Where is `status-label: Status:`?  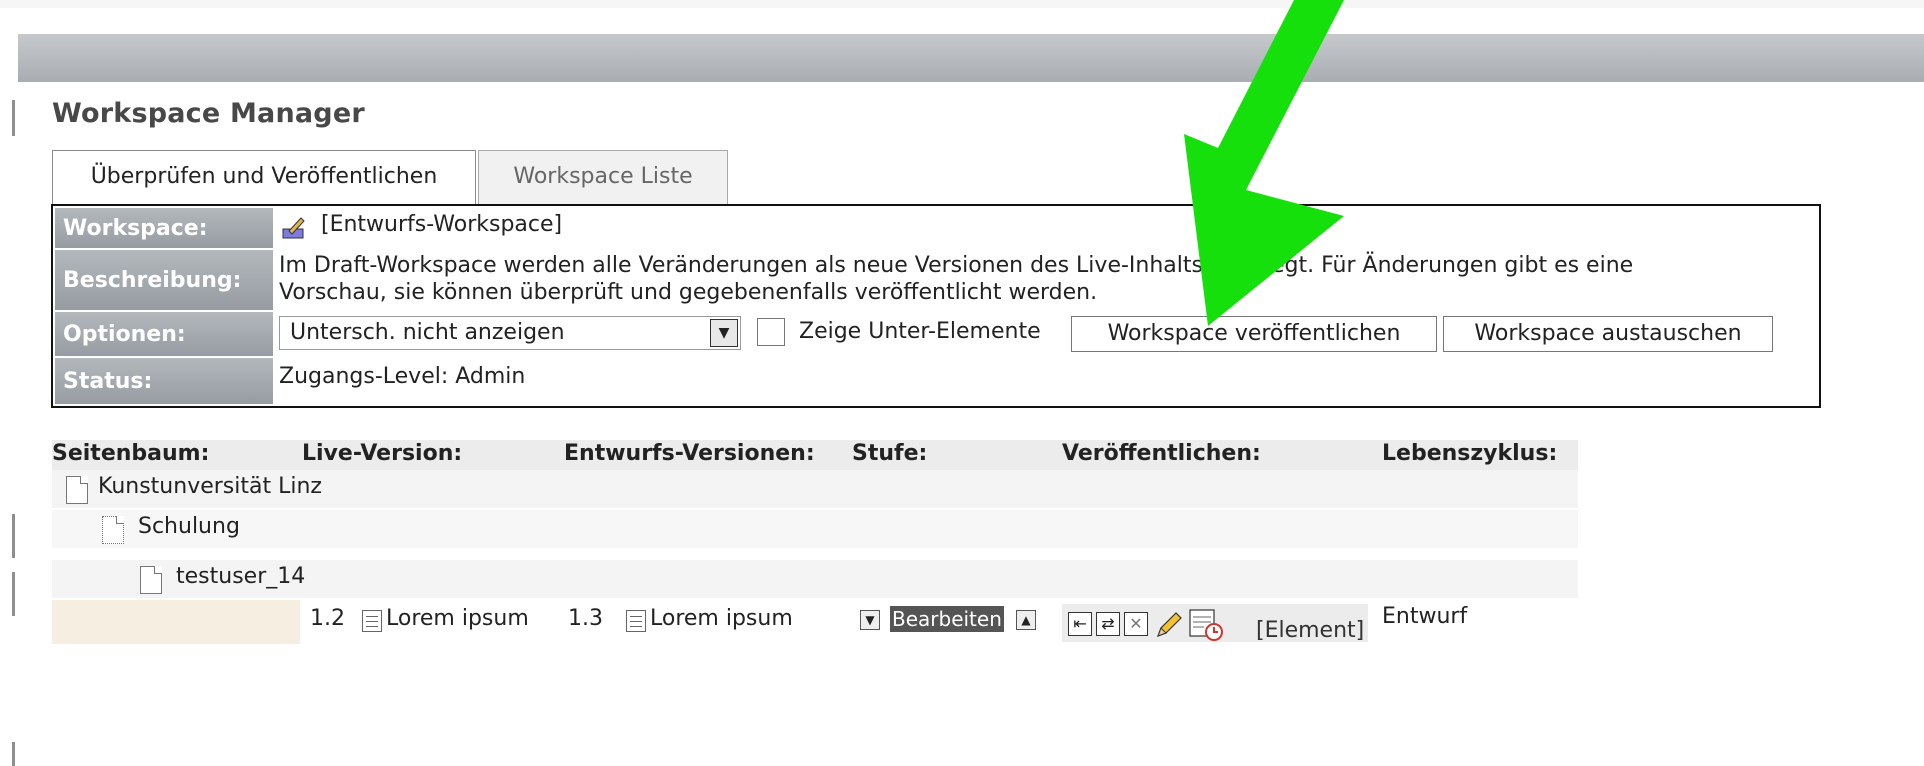
status-label: Status: is located at coordinates (164, 381).